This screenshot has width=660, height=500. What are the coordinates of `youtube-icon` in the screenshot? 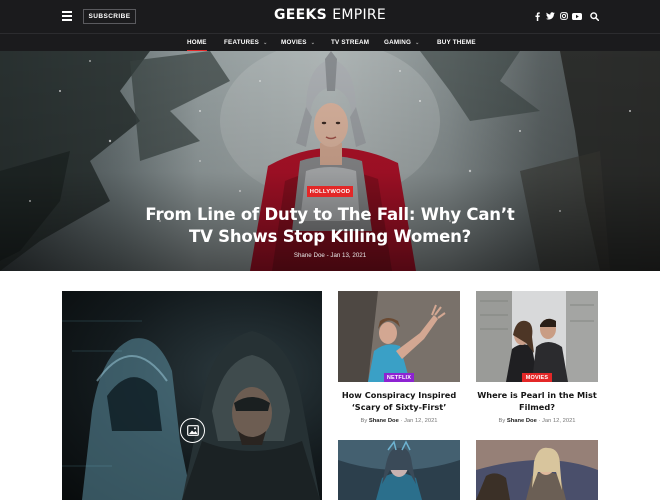 It's located at (577, 16).